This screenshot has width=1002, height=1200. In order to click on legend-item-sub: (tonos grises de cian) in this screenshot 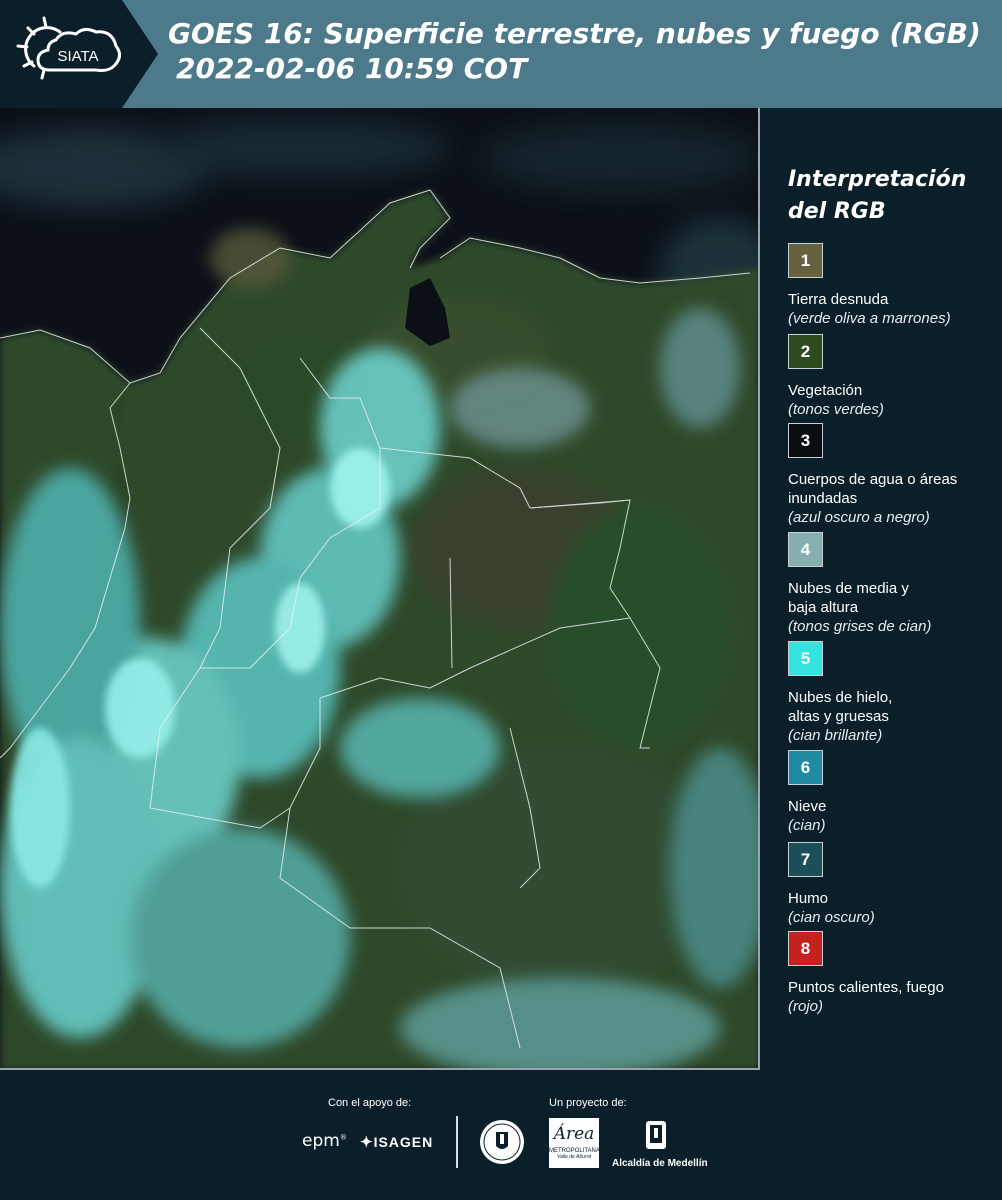, I will do `click(860, 626)`.